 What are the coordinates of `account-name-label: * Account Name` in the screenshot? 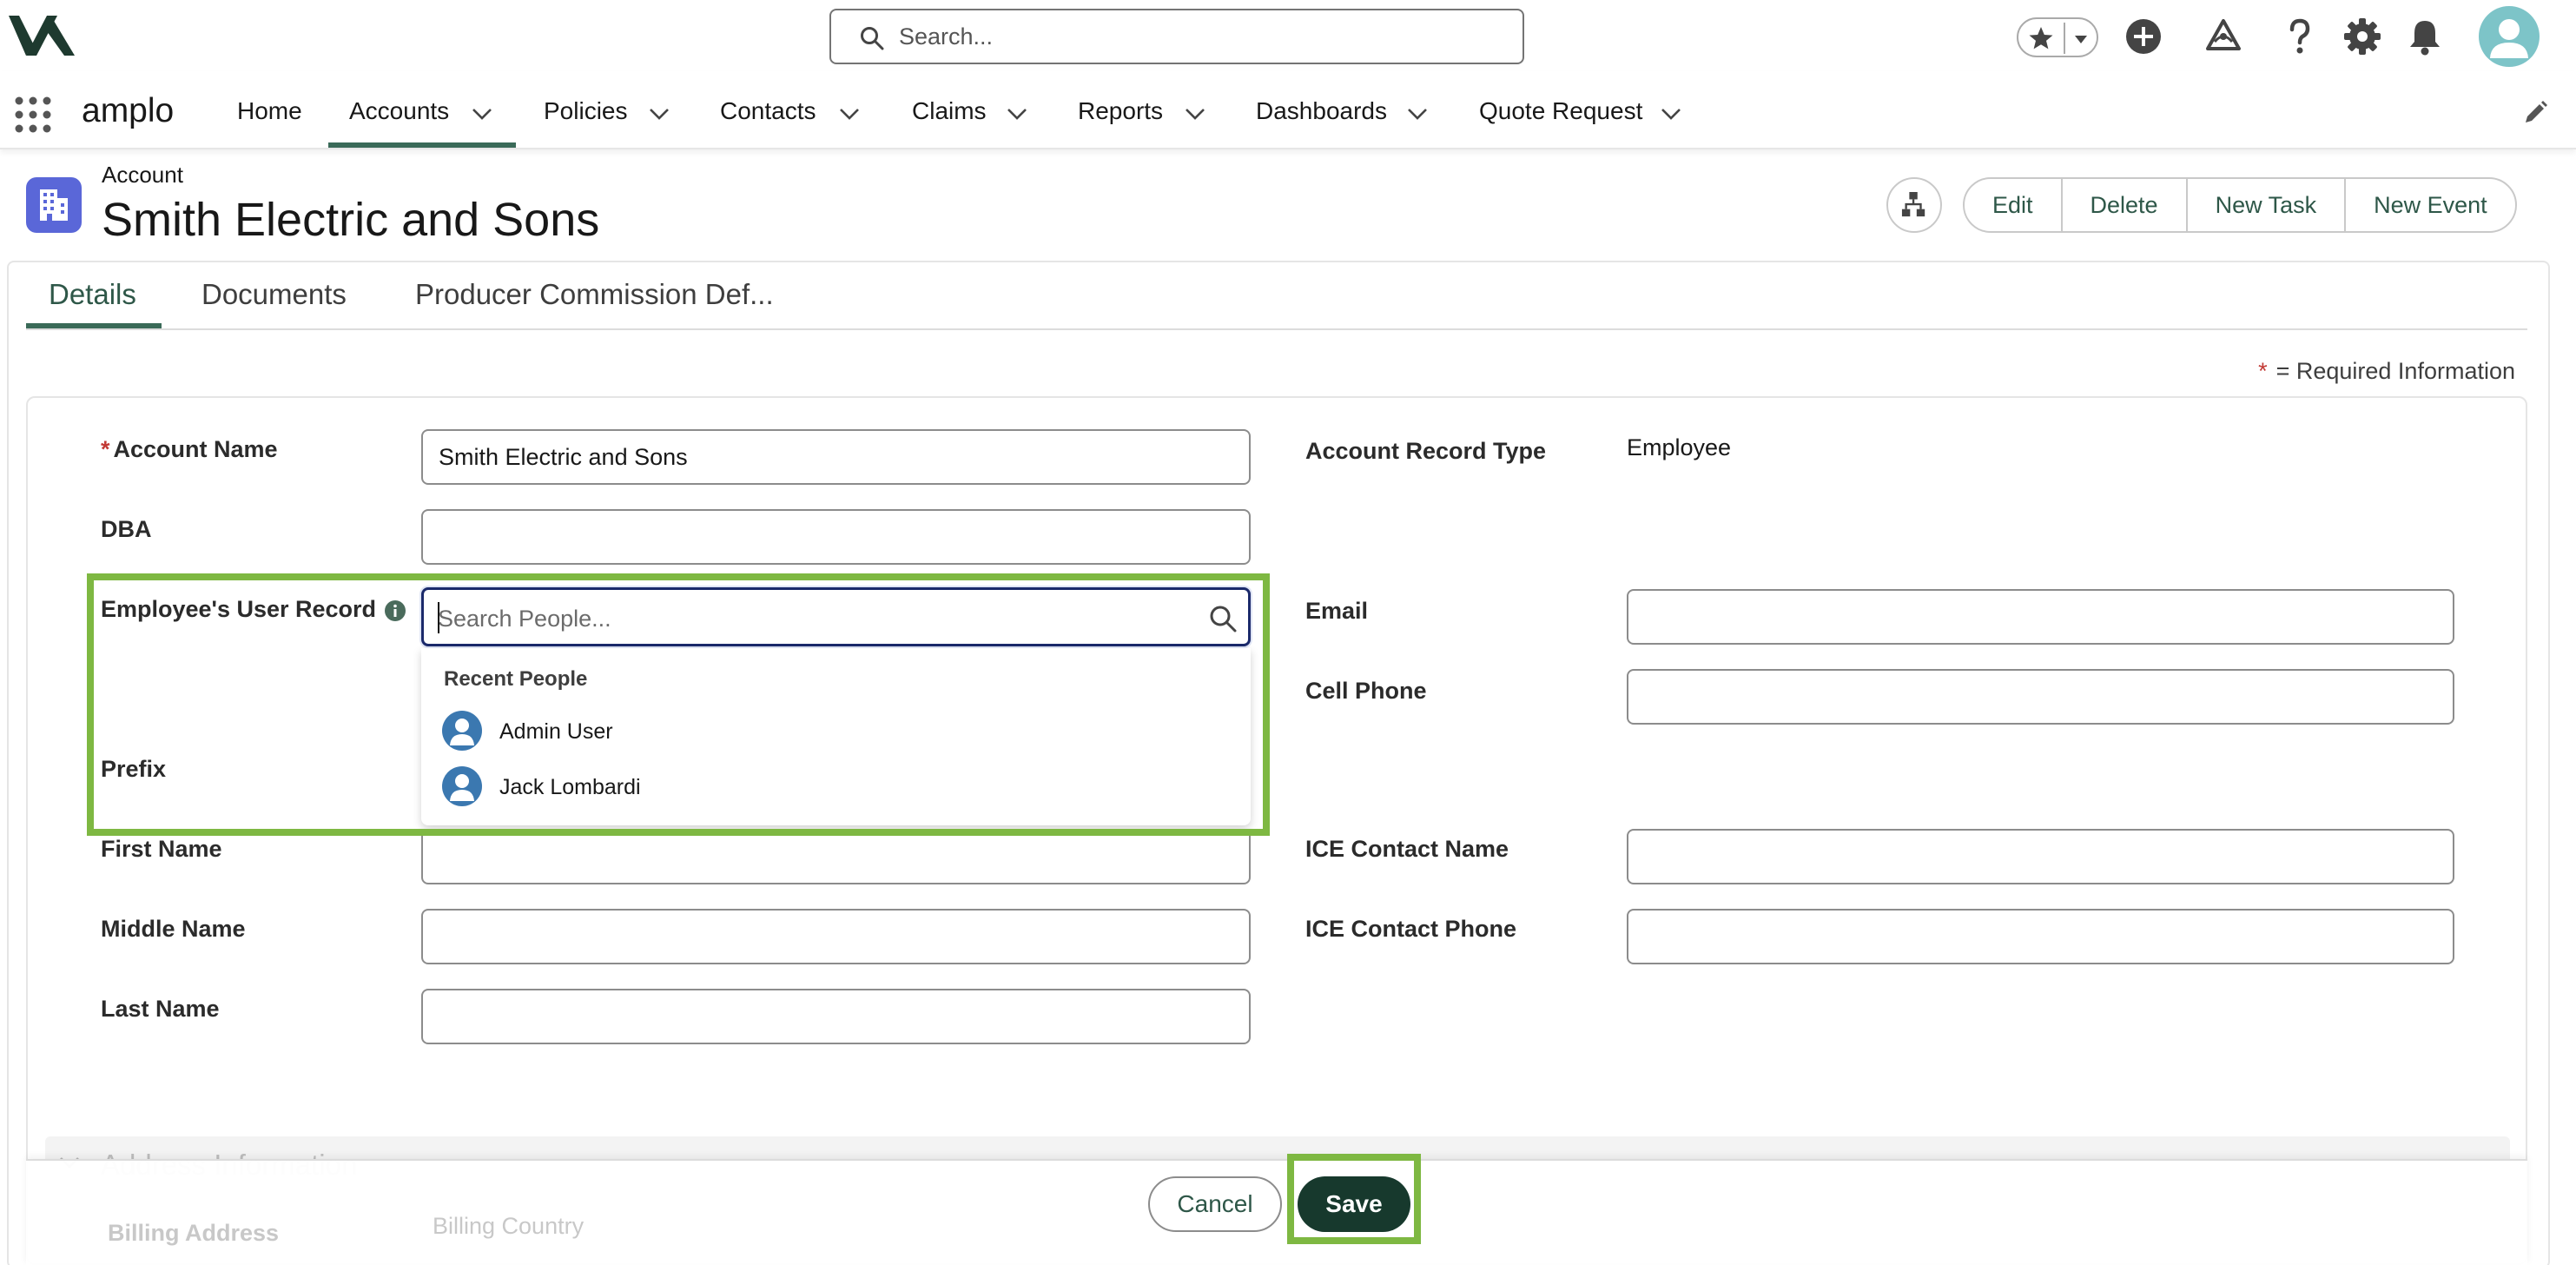 It's located at (190, 449).